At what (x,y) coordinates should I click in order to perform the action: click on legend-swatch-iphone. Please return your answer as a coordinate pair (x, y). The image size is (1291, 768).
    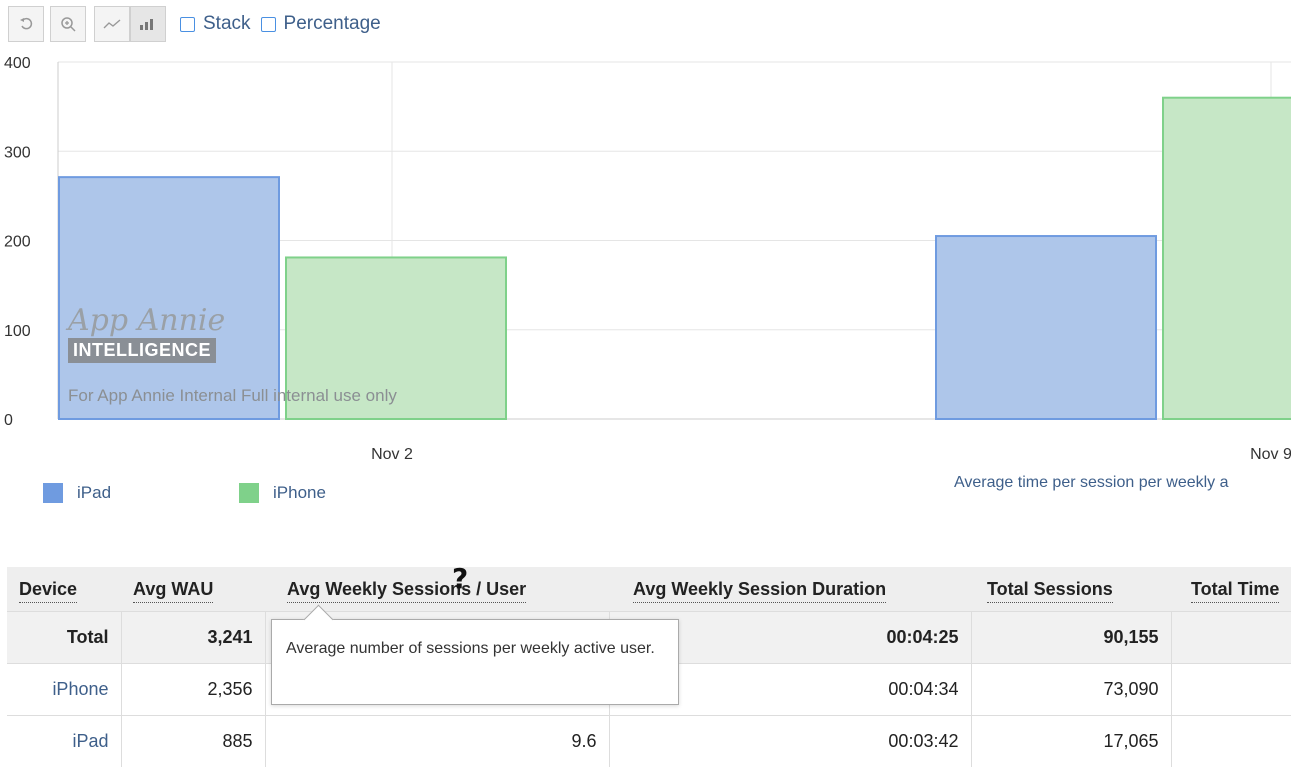
    Looking at the image, I should click on (249, 493).